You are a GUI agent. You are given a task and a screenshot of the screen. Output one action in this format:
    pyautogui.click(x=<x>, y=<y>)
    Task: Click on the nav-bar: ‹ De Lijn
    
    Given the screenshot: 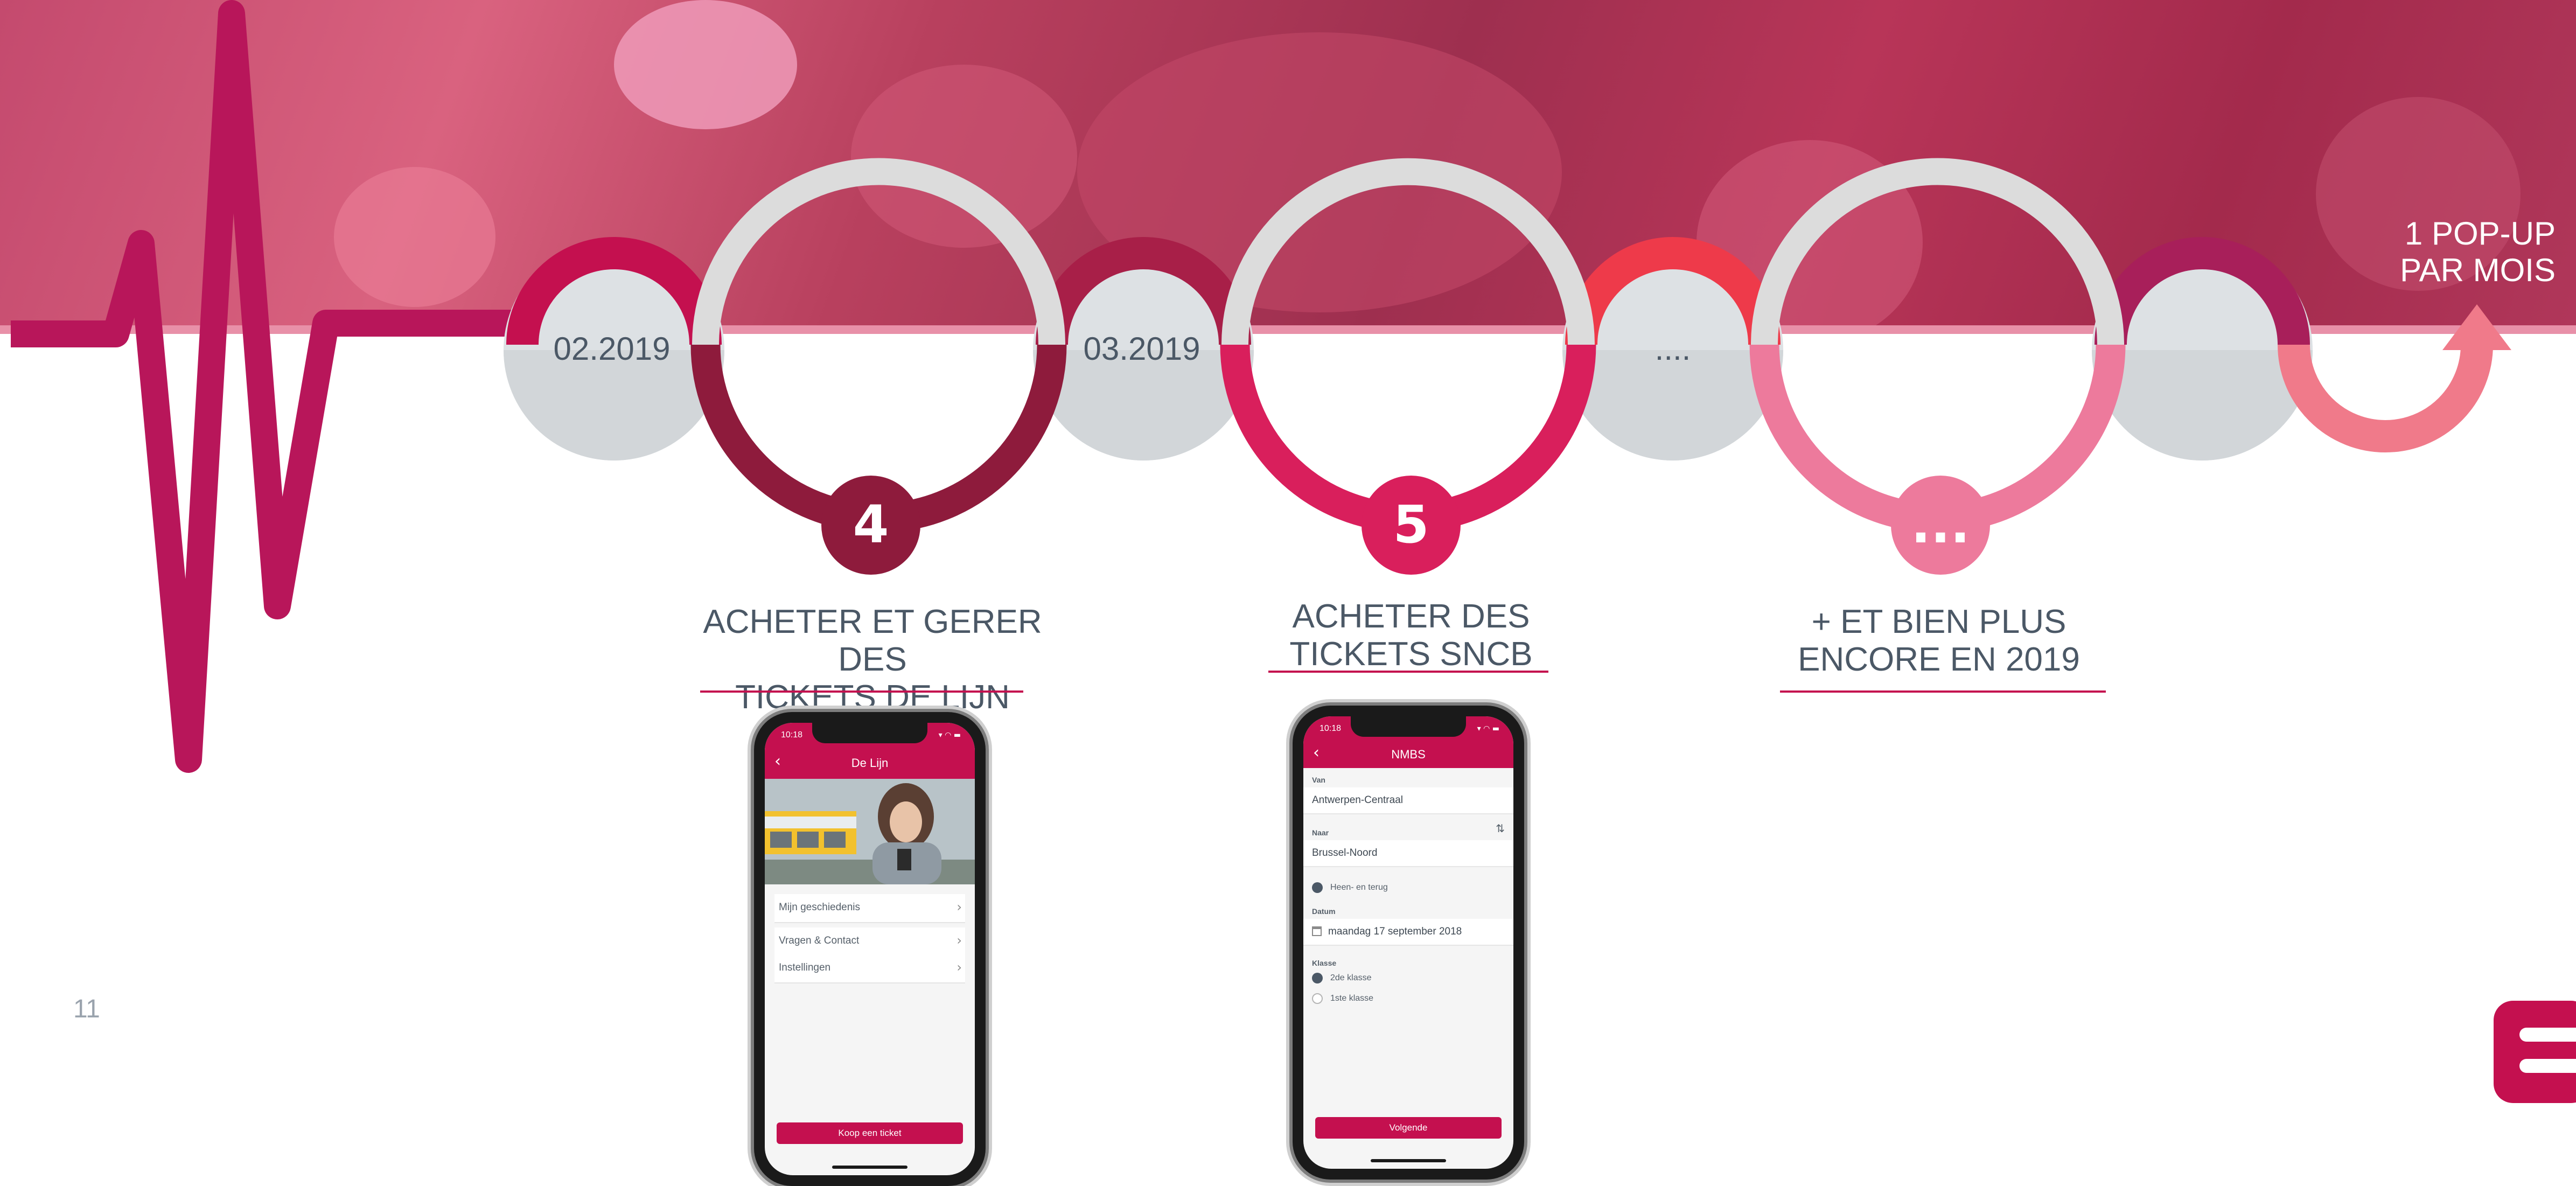 What is the action you would take?
    pyautogui.click(x=870, y=764)
    